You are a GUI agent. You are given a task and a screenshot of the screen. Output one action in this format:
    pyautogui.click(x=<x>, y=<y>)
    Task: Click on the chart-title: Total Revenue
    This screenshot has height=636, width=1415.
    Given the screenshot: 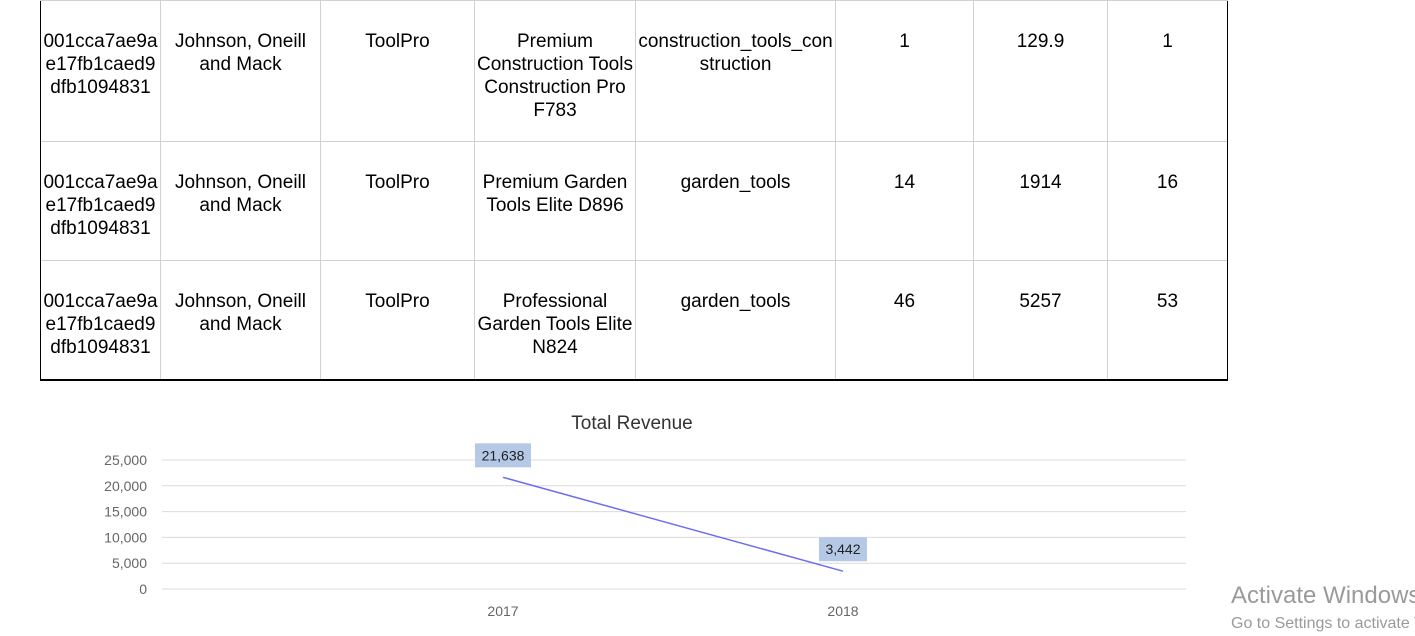 What is the action you would take?
    pyautogui.click(x=631, y=423)
    